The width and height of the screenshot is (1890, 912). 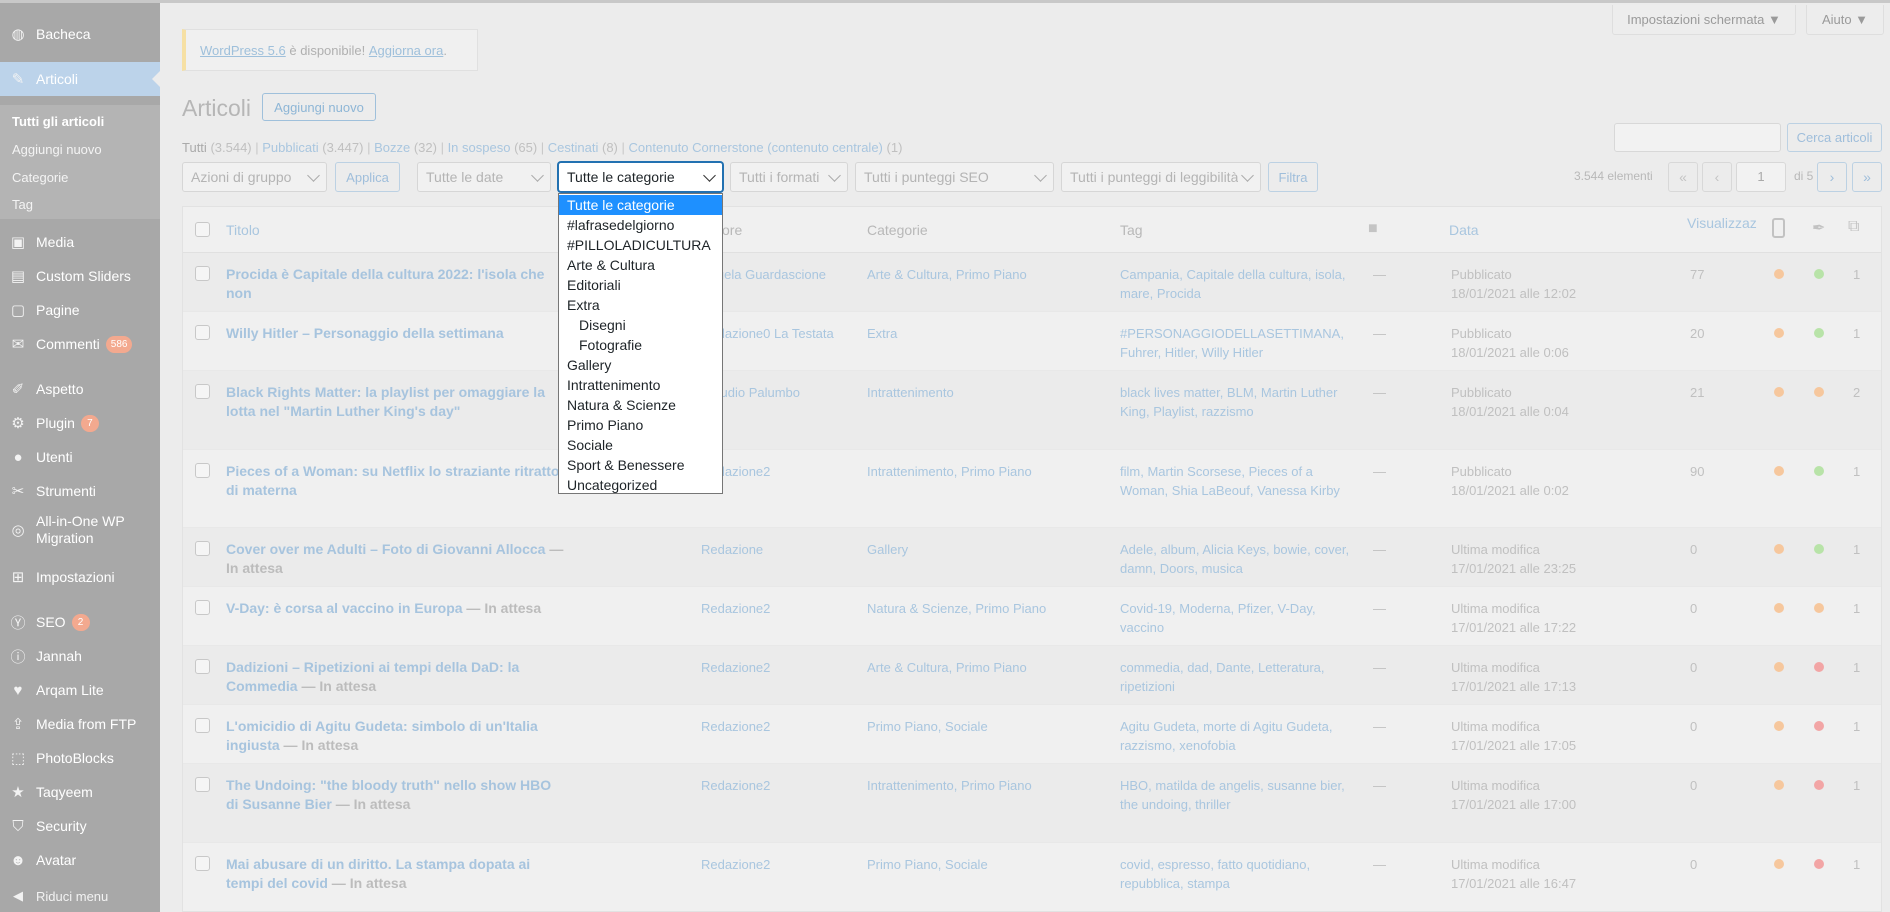 I want to click on search-posts-button: Cerca articoli, so click(x=1834, y=137).